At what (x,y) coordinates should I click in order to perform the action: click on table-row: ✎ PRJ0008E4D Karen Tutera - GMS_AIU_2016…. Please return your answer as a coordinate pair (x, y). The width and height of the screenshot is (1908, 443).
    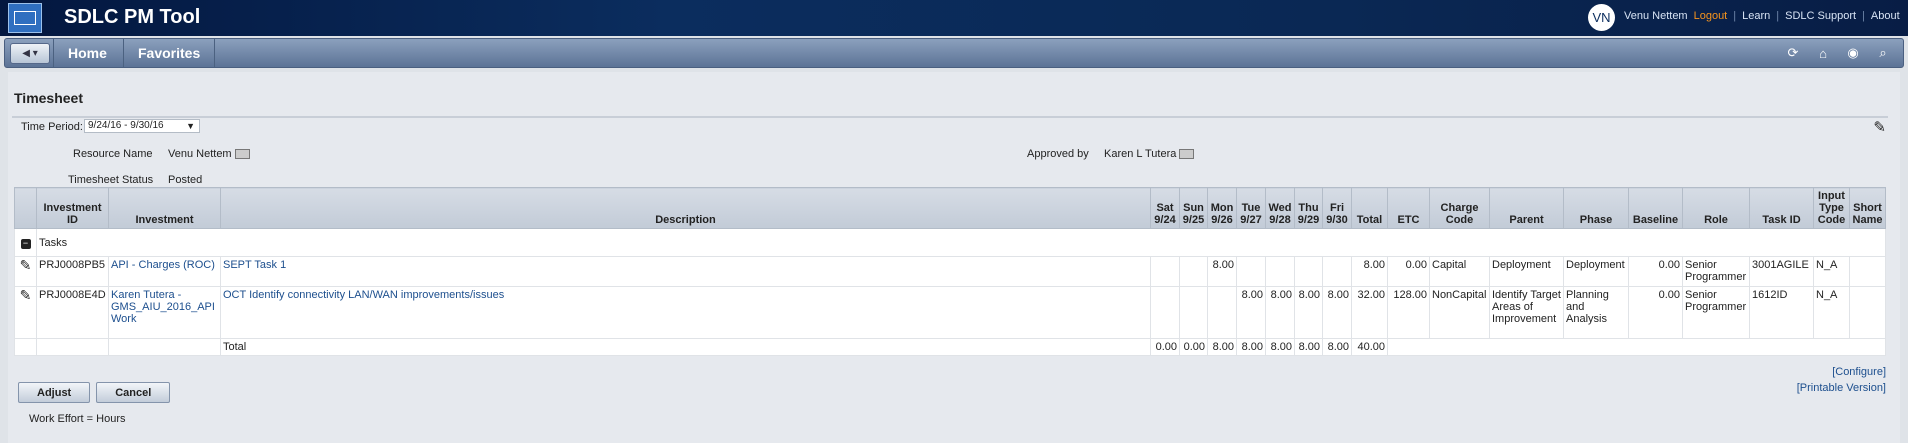
    Looking at the image, I should click on (950, 312).